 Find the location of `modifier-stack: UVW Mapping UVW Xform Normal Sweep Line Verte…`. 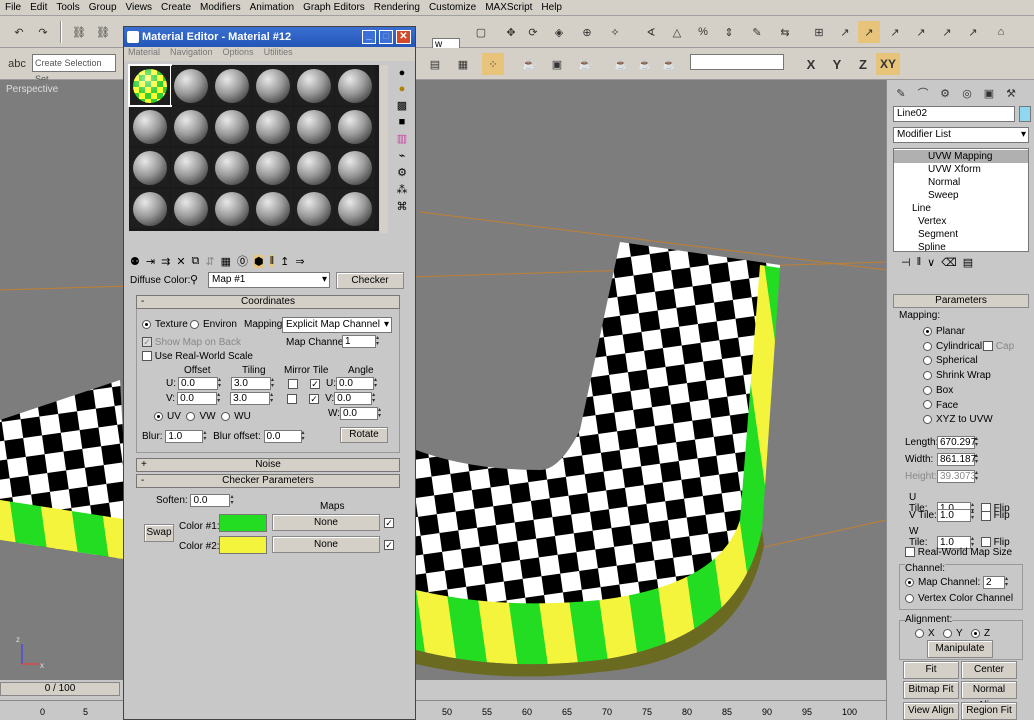

modifier-stack: UVW Mapping UVW Xform Normal Sweep Line Verte… is located at coordinates (961, 200).